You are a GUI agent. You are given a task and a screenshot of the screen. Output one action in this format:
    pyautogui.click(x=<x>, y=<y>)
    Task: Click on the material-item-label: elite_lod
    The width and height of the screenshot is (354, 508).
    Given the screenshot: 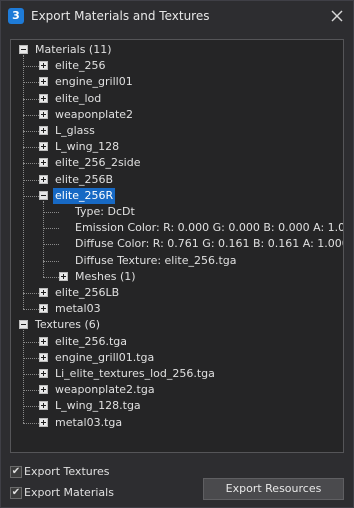 What is the action you would take?
    pyautogui.click(x=78, y=99)
    